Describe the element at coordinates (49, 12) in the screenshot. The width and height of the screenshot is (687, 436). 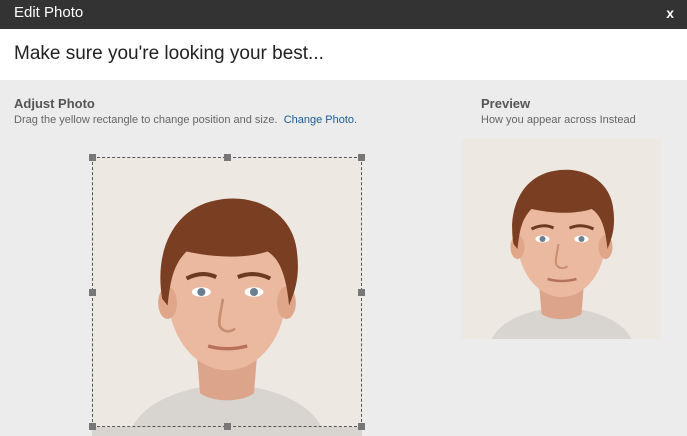
I see `dialog-title: Edit Photo` at that location.